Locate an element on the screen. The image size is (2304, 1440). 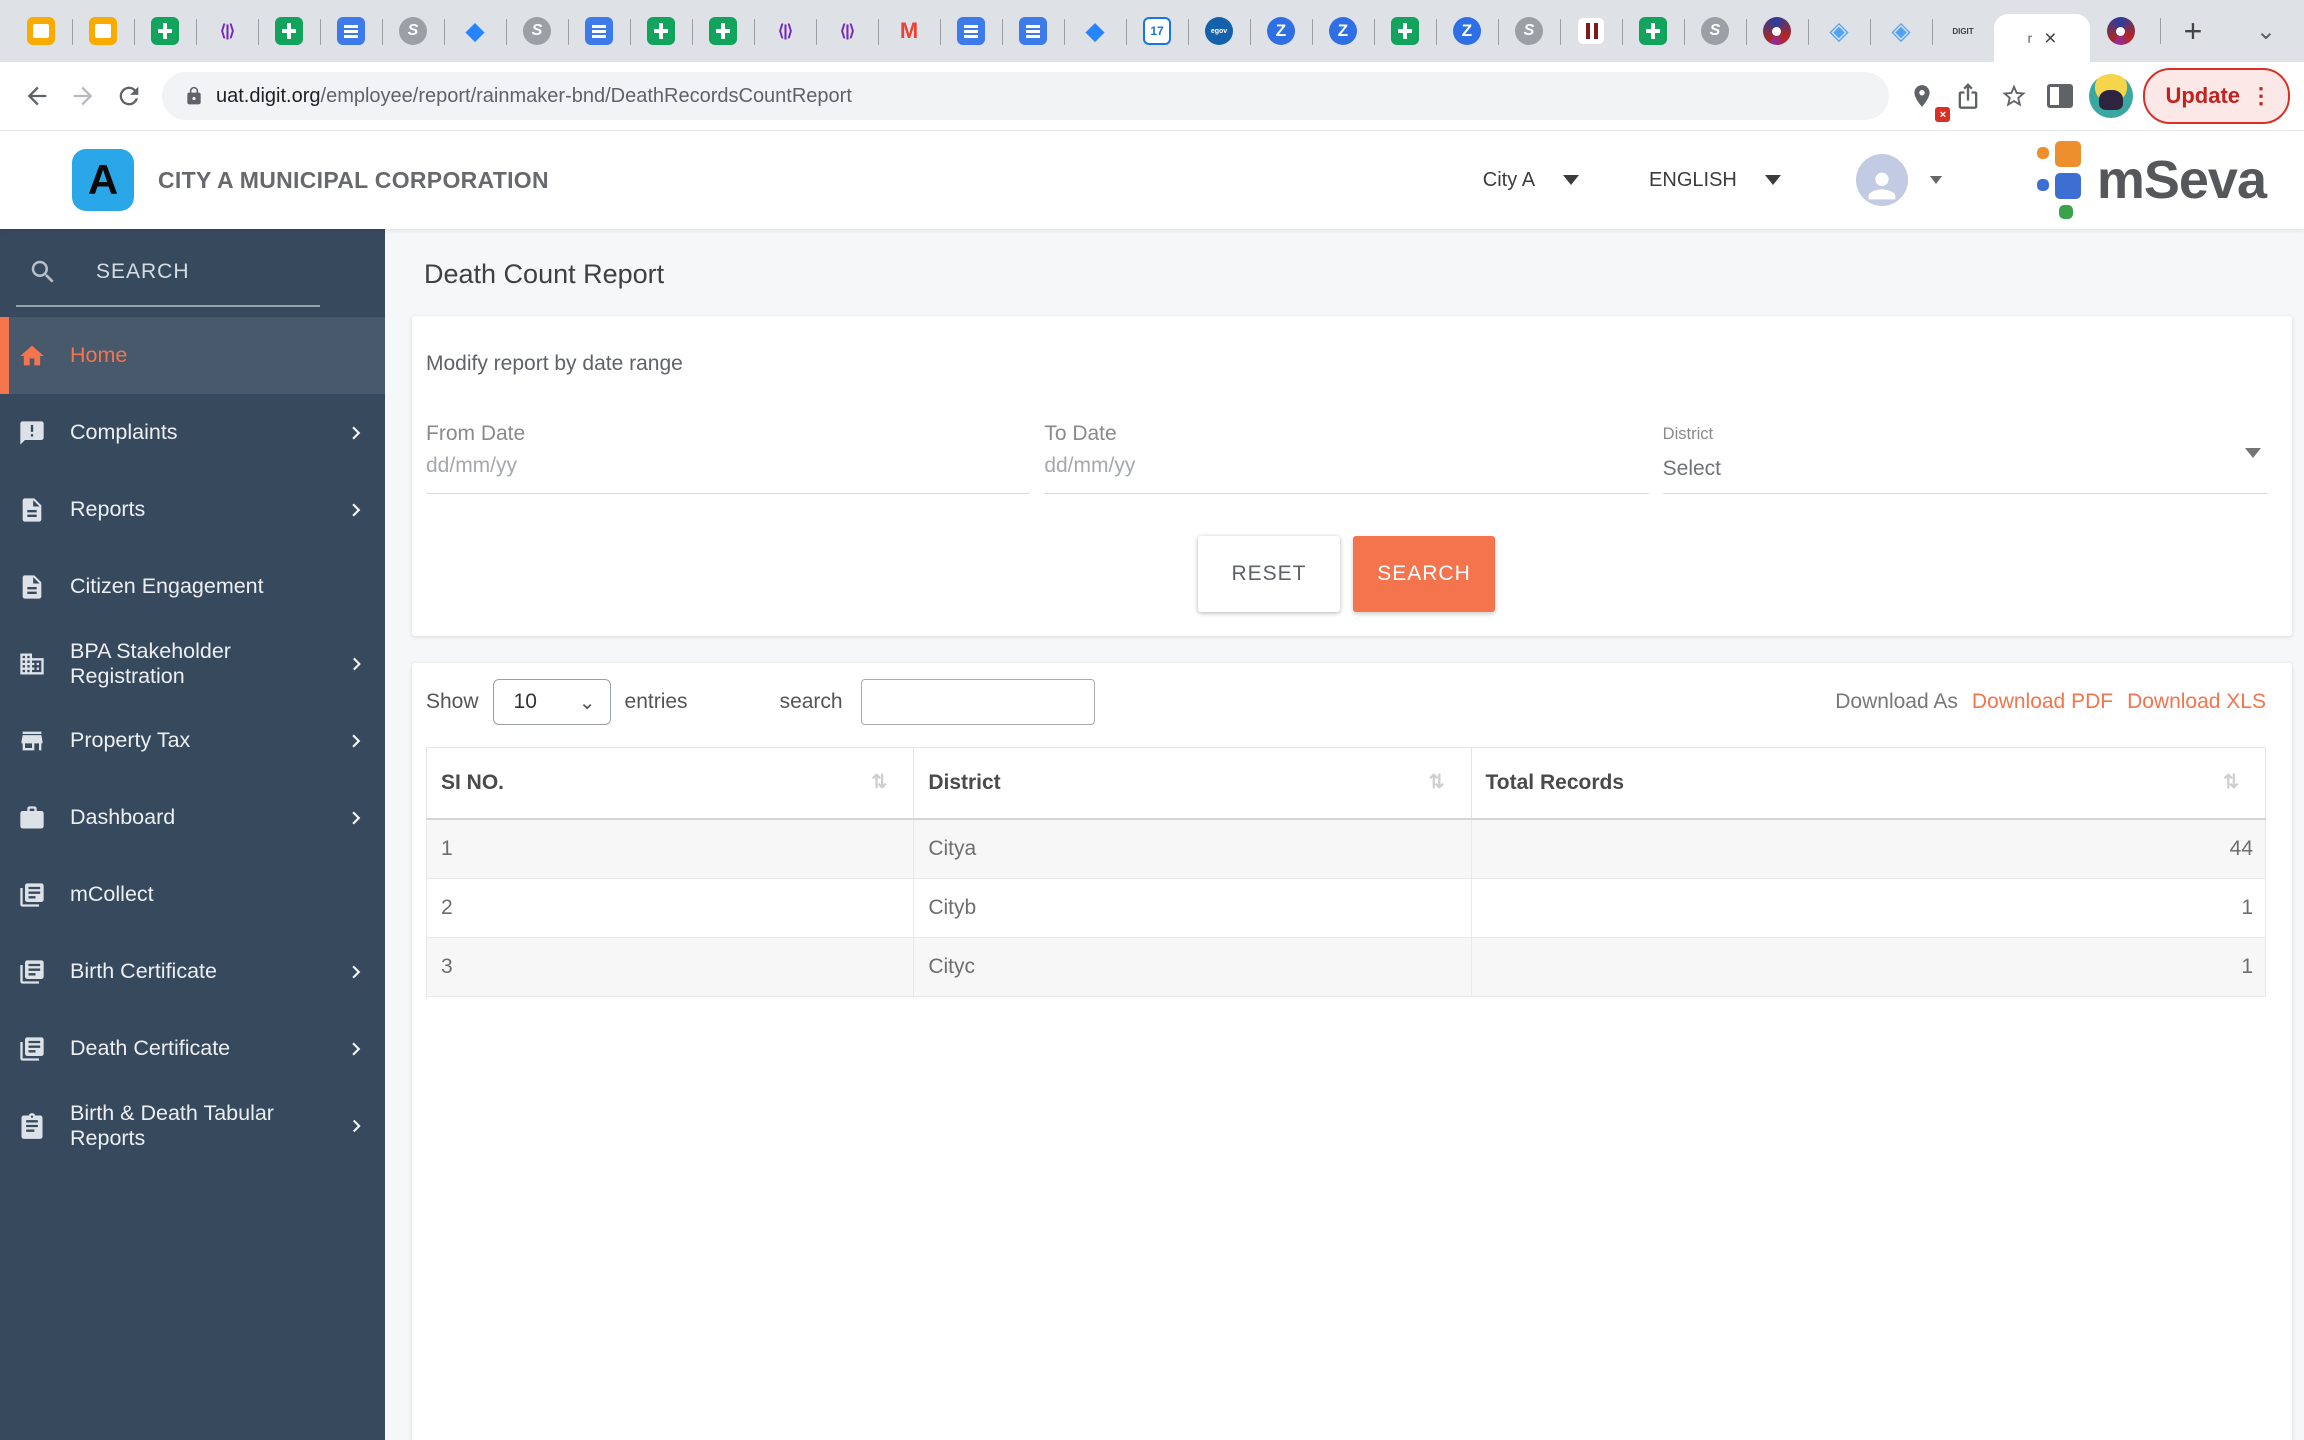
district-select: District Select is located at coordinates (1964, 458).